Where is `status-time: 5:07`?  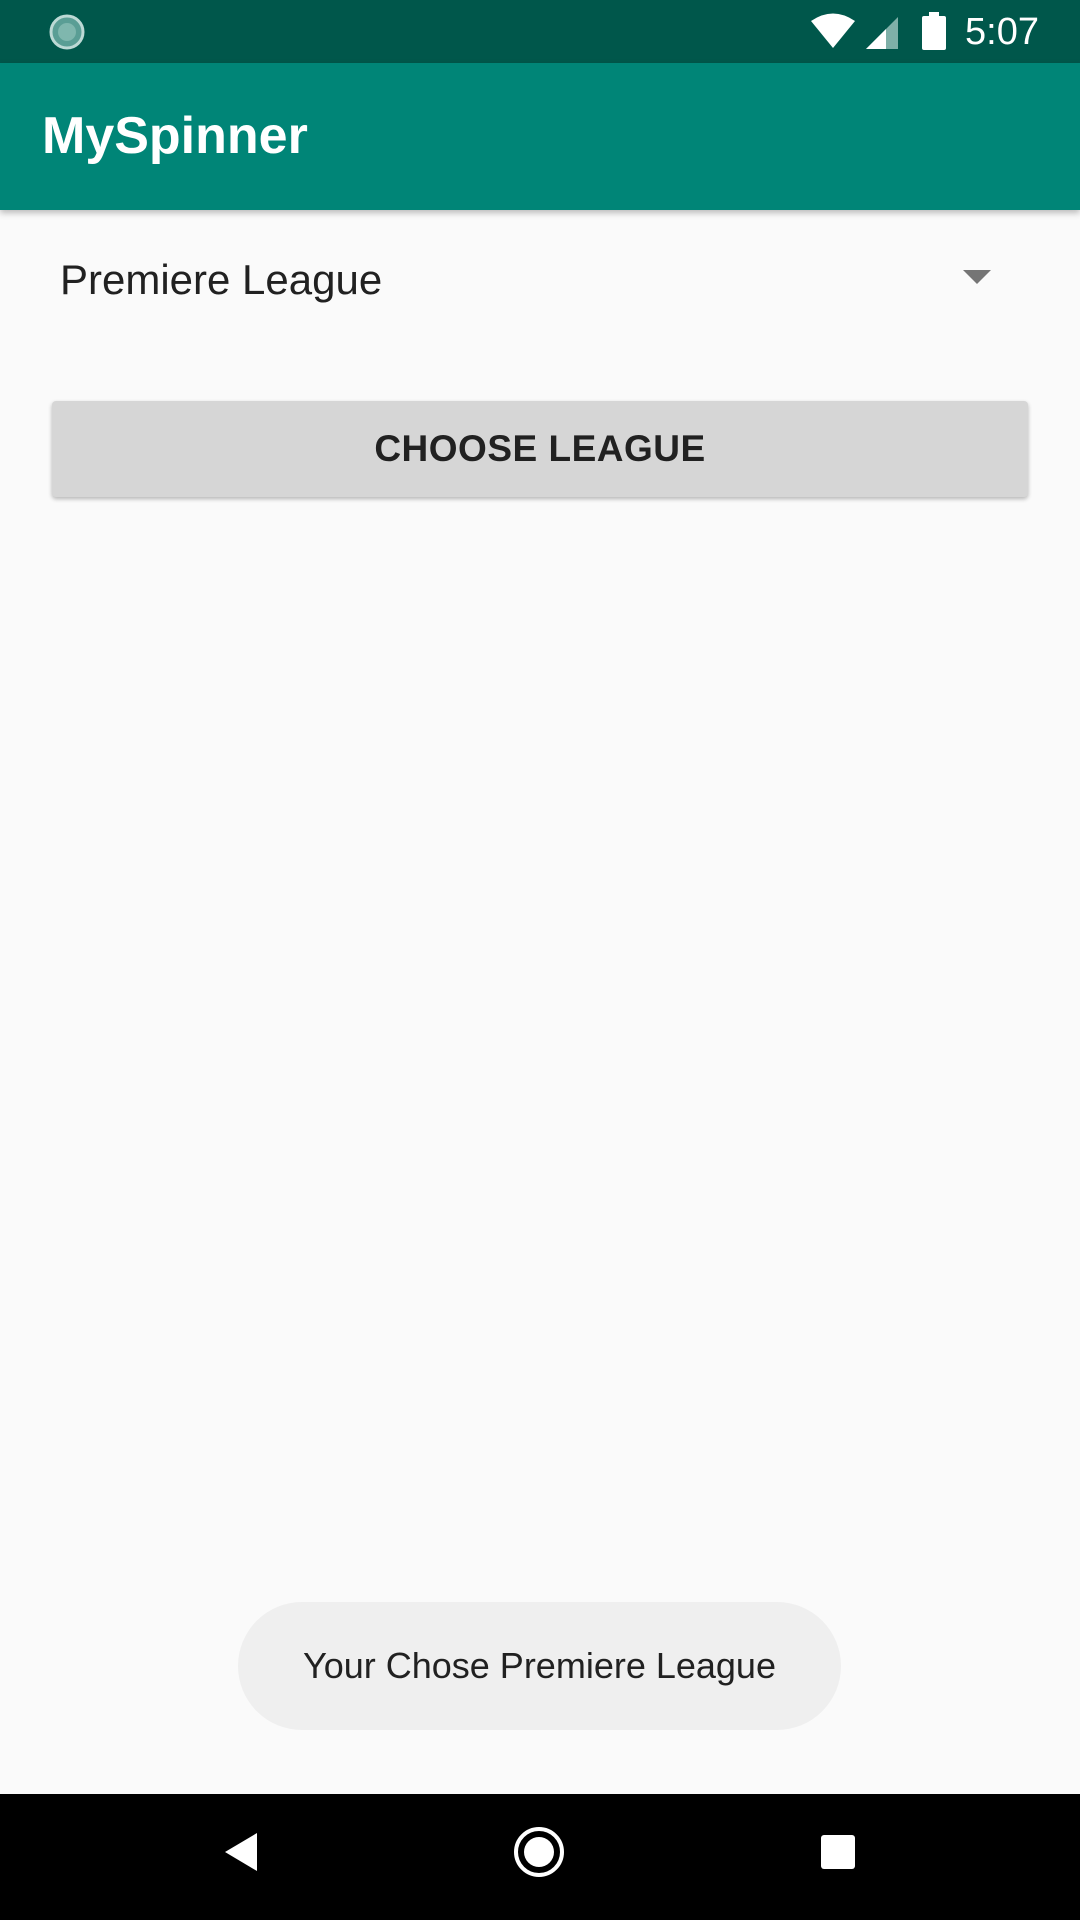
status-time: 5:07 is located at coordinates (1002, 32).